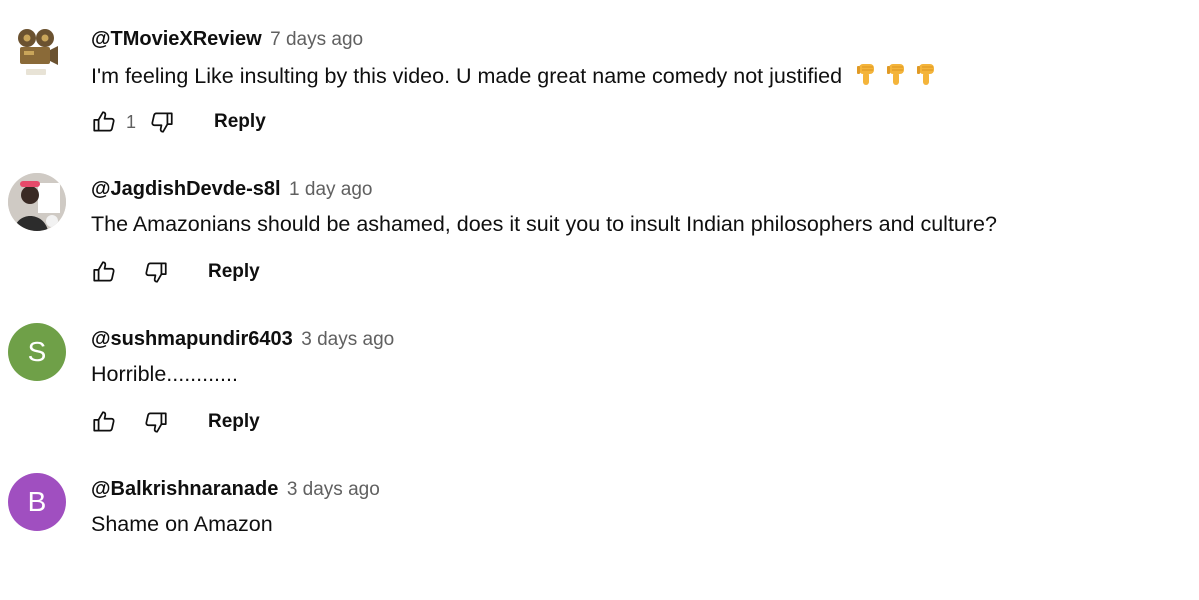 The width and height of the screenshot is (1199, 600). I want to click on comment-header: @JagdishDevde-s8l 1 day ago, so click(232, 190).